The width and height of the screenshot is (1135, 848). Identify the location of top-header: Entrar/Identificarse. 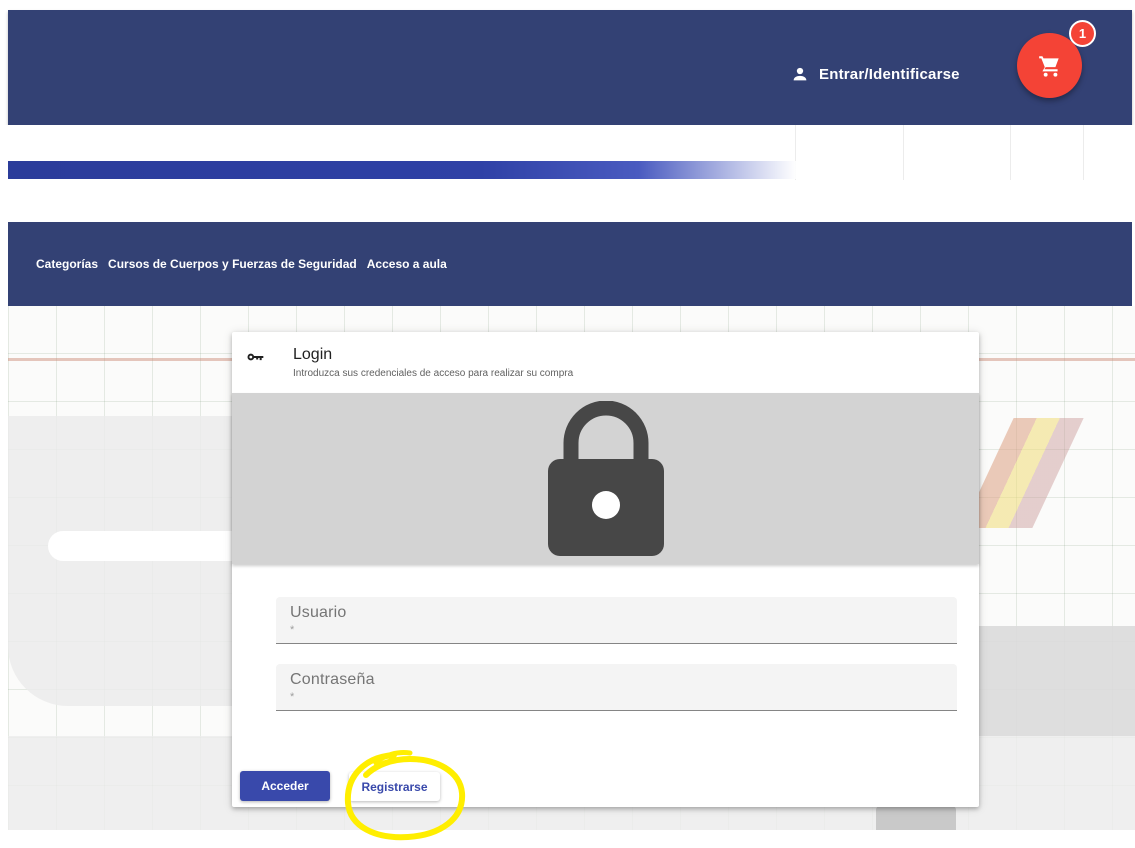
(570, 67).